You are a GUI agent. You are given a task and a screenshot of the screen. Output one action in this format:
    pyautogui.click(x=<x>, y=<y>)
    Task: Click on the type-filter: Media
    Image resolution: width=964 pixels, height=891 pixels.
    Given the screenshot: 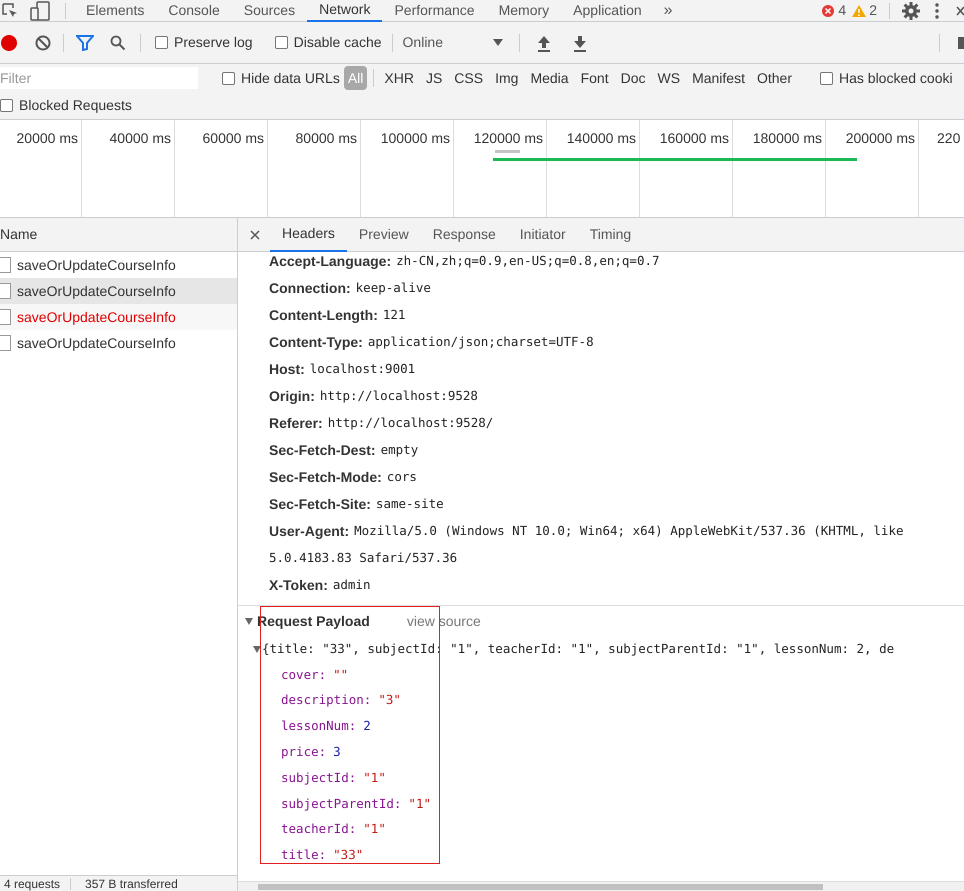 What is the action you would take?
    pyautogui.click(x=549, y=78)
    